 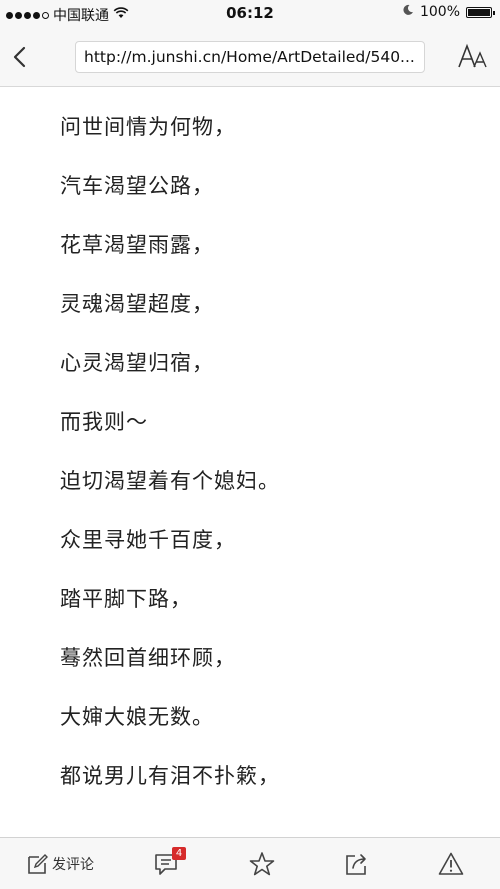 What do you see at coordinates (148, 658) in the screenshot?
I see `article-line: 蓦然回首细环顾，` at bounding box center [148, 658].